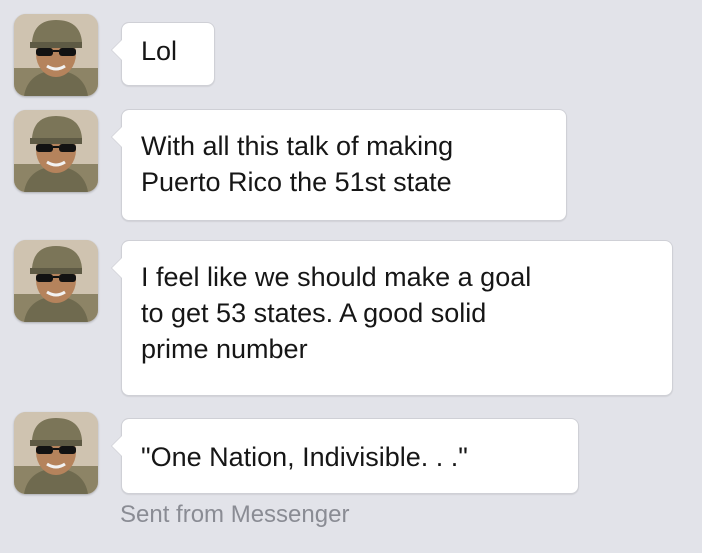  Describe the element at coordinates (235, 514) in the screenshot. I see `sent-from-status: Sent from Messenger` at that location.